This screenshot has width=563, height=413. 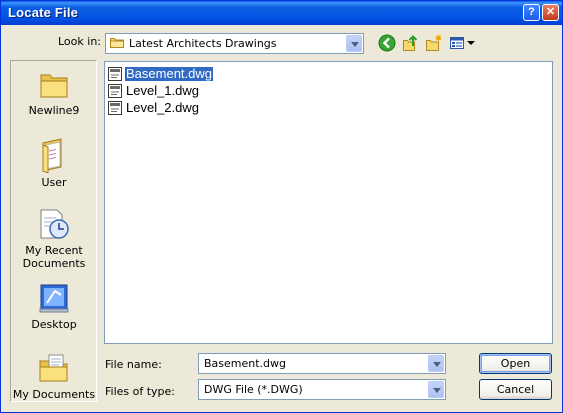 I want to click on files-of-type-dropdown: DWG File (*.DWG), so click(x=322, y=389).